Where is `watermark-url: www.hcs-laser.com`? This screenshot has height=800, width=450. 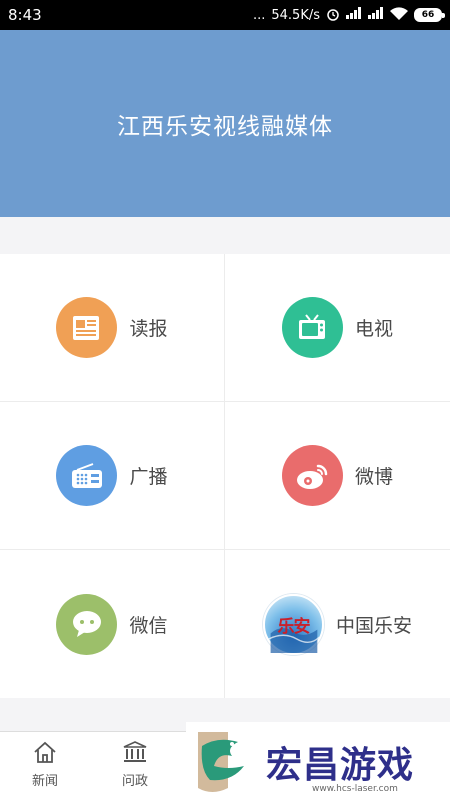
watermark-url: www.hcs-laser.com is located at coordinates (355, 789).